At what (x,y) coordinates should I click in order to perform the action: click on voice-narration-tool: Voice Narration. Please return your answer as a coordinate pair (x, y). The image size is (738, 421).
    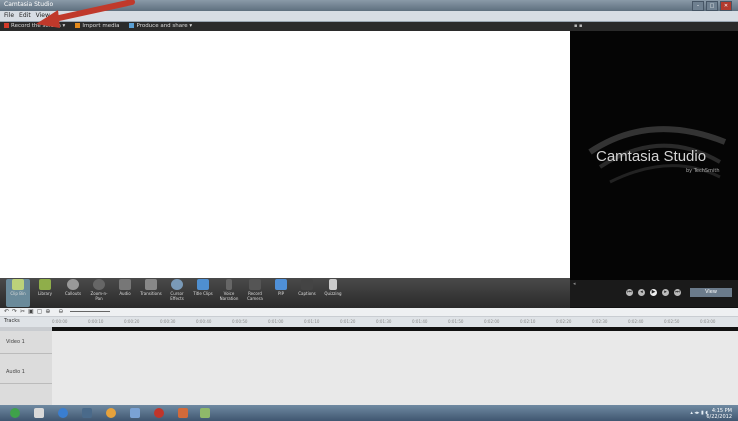
    Looking at the image, I should click on (229, 293).